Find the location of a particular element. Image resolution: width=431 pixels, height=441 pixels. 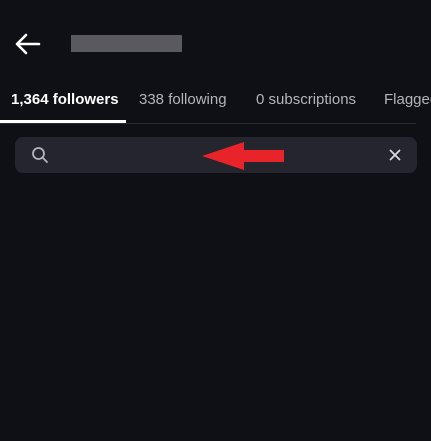

search-icon is located at coordinates (40, 155).